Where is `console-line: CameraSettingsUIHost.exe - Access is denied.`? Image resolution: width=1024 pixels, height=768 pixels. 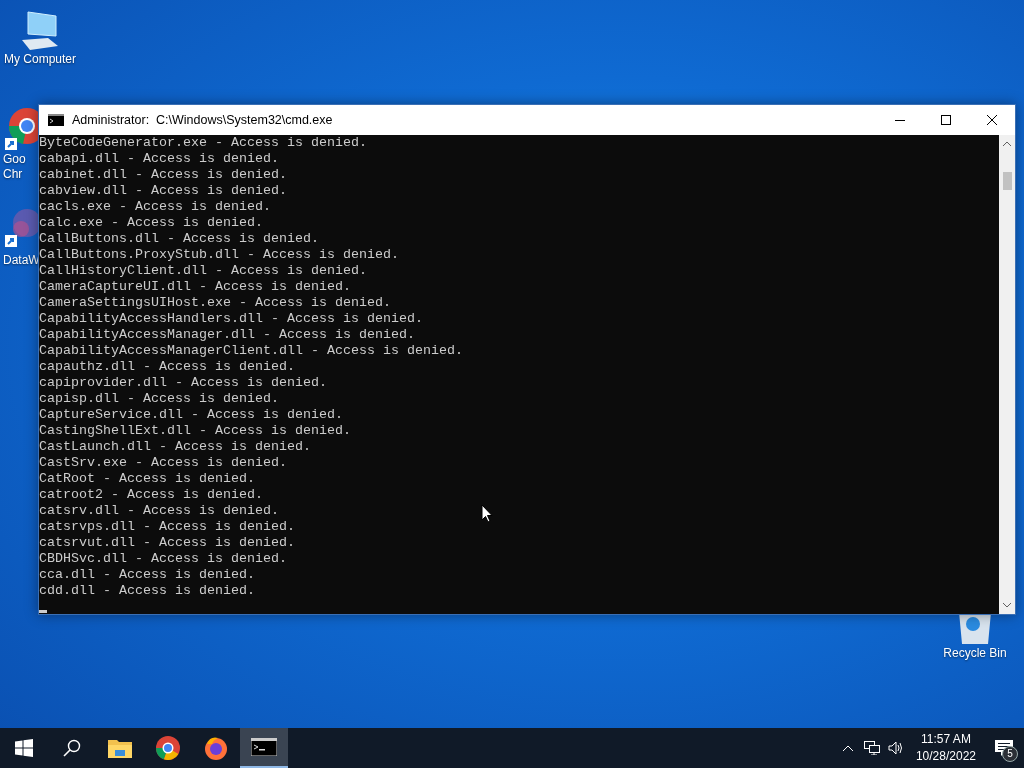 console-line: CameraSettingsUIHost.exe - Access is denied. is located at coordinates (215, 303).